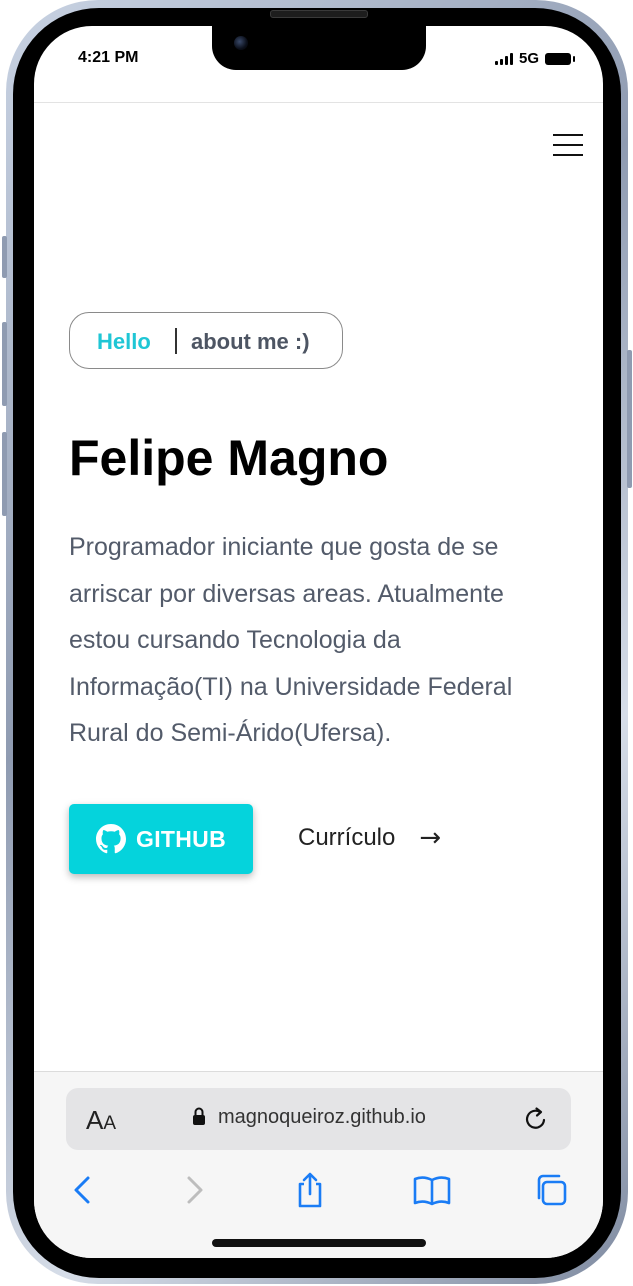  What do you see at coordinates (528, 58) in the screenshot?
I see `network-label: 5G` at bounding box center [528, 58].